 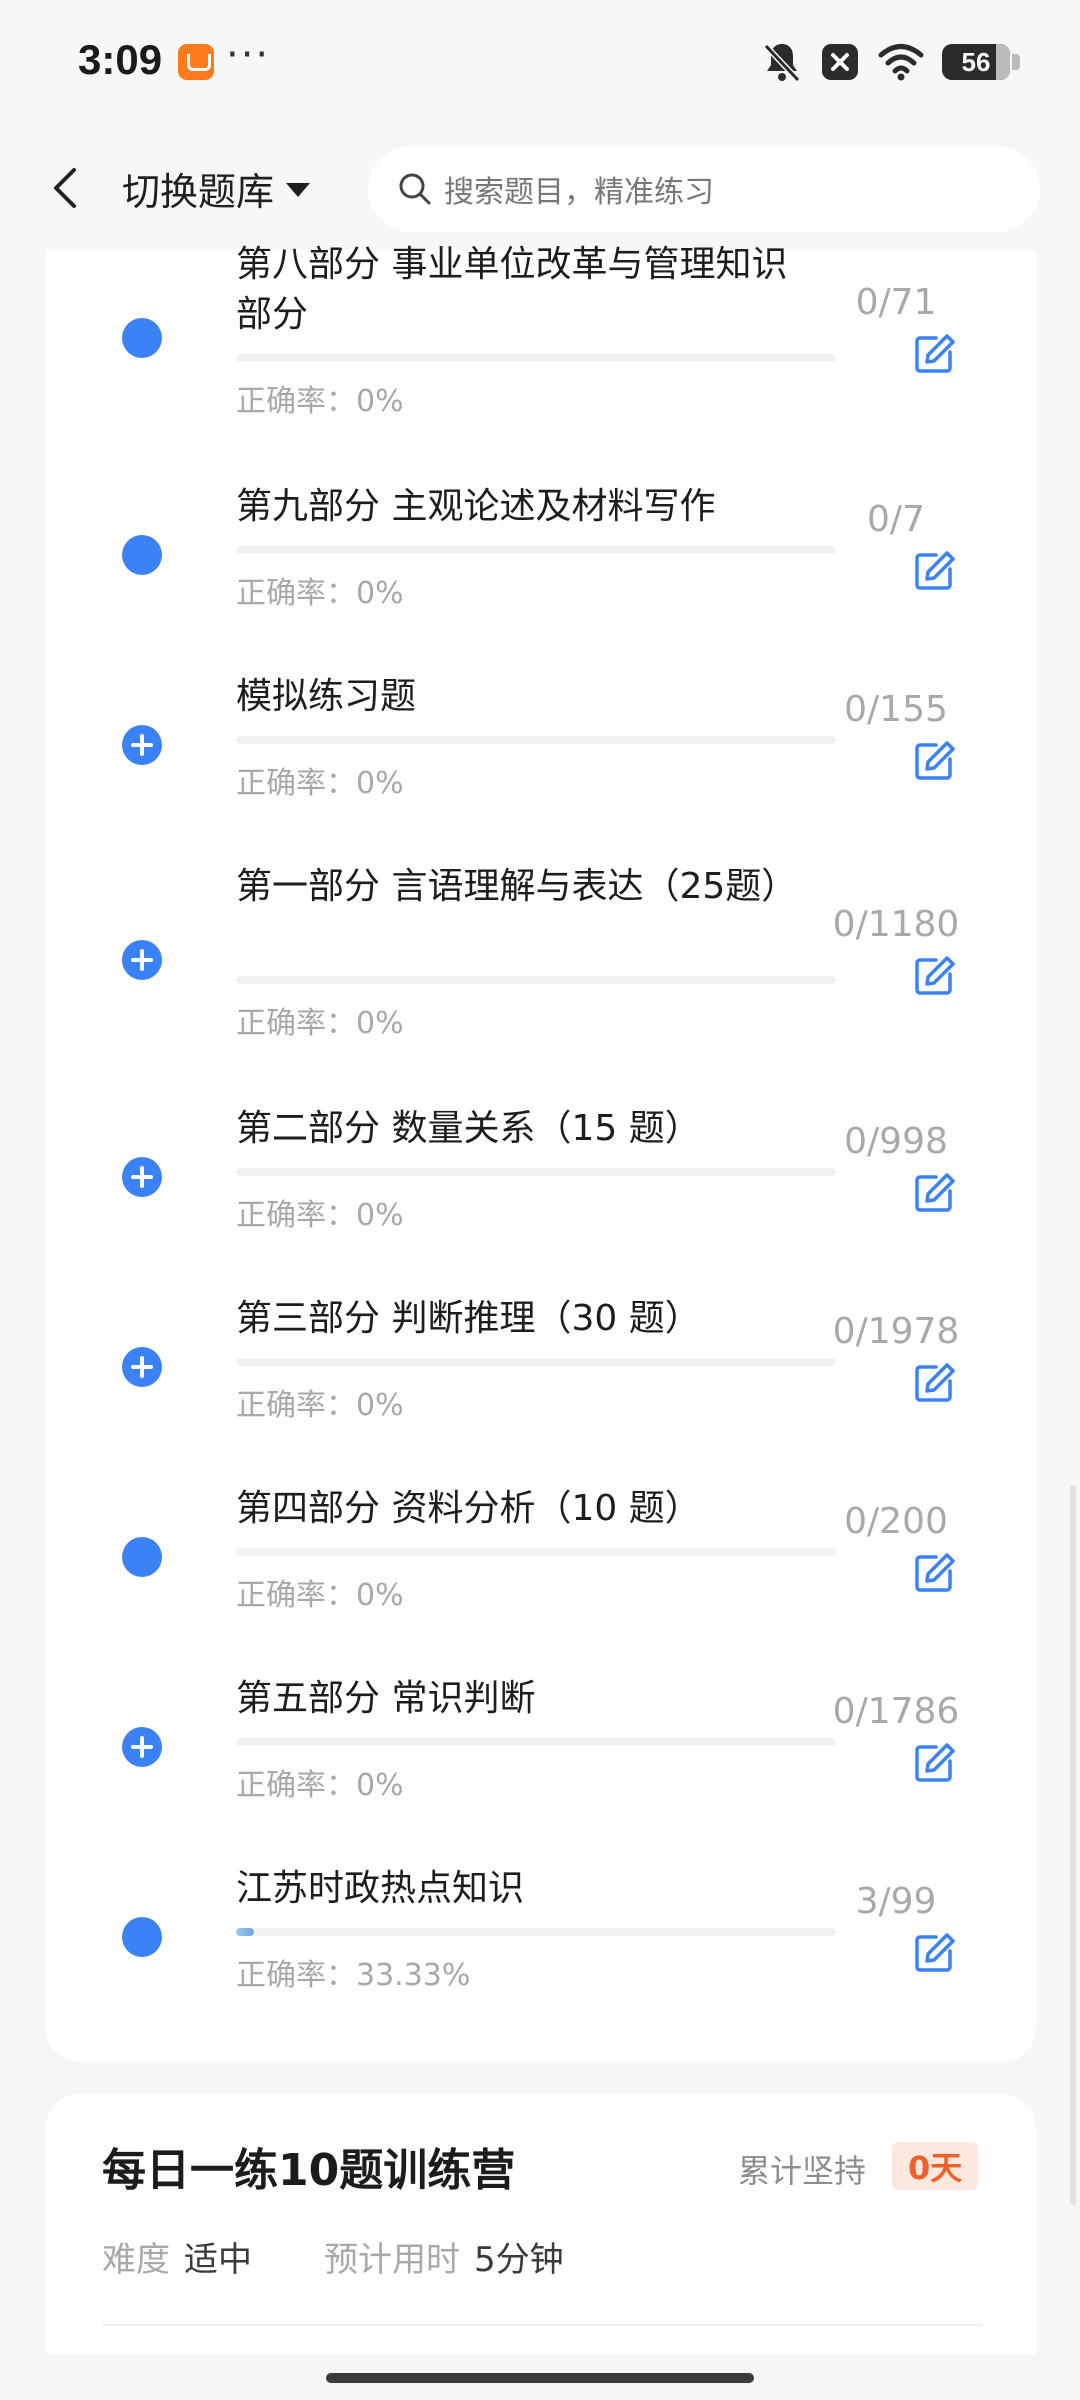 What do you see at coordinates (245, 1932) in the screenshot?
I see `progress-fill` at bounding box center [245, 1932].